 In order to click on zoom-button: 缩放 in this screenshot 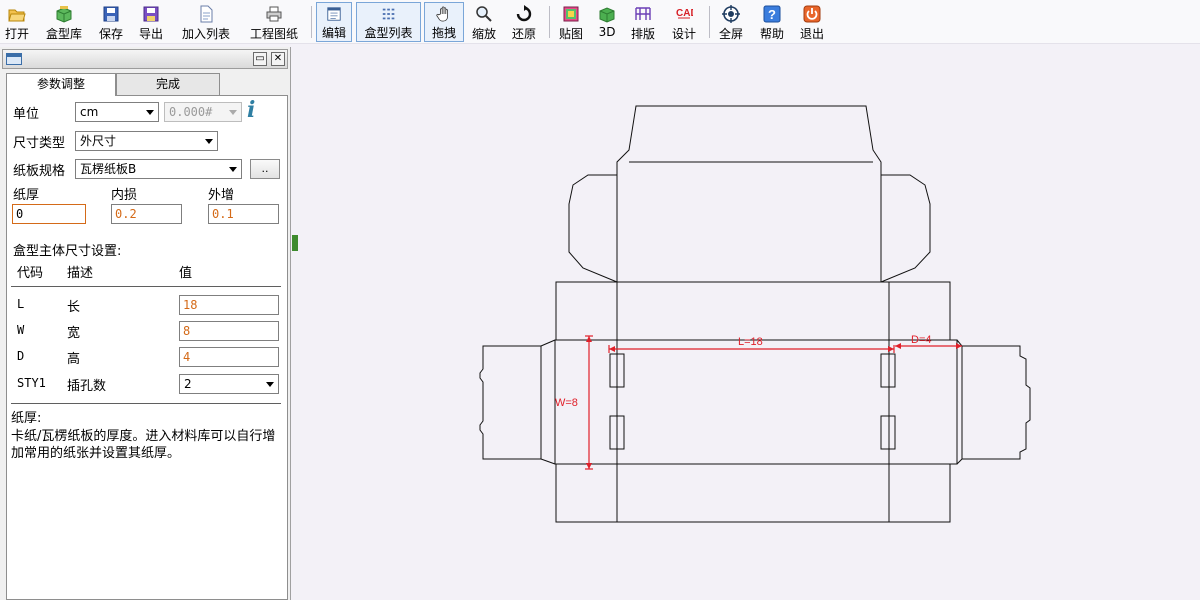, I will do `click(484, 22)`.